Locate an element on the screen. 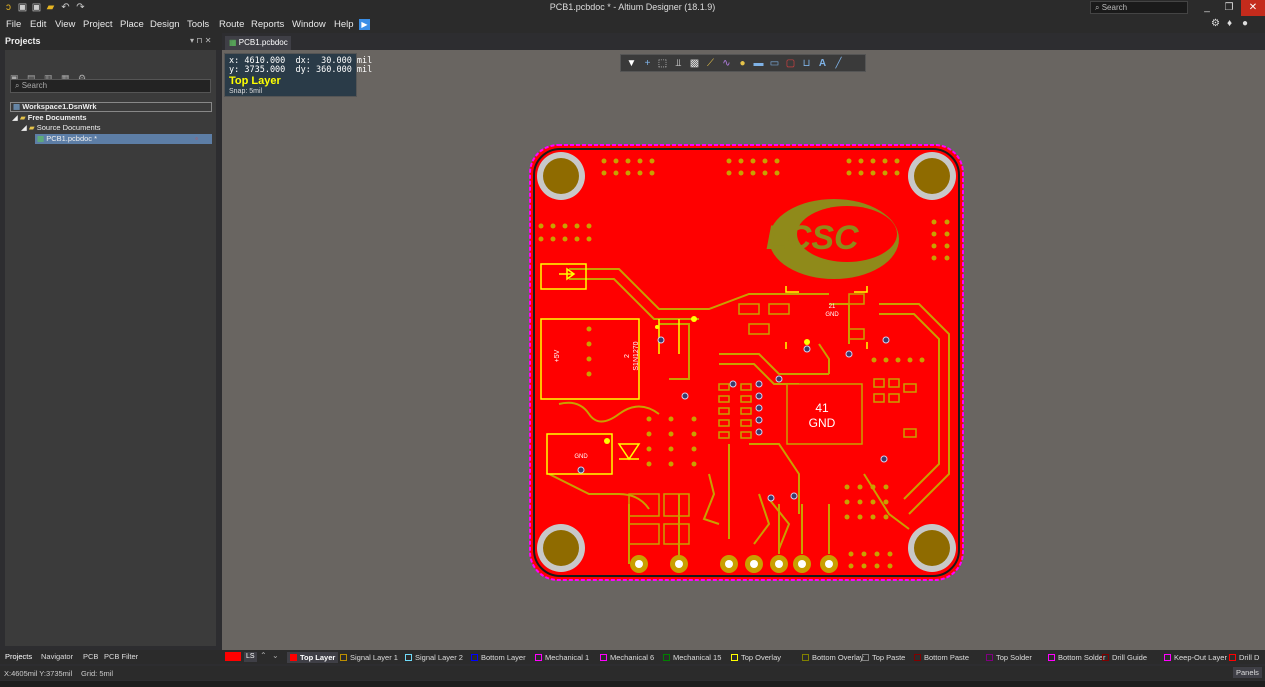 The image size is (1265, 687). layer-tab-label: Drill Guide is located at coordinates (1130, 657).